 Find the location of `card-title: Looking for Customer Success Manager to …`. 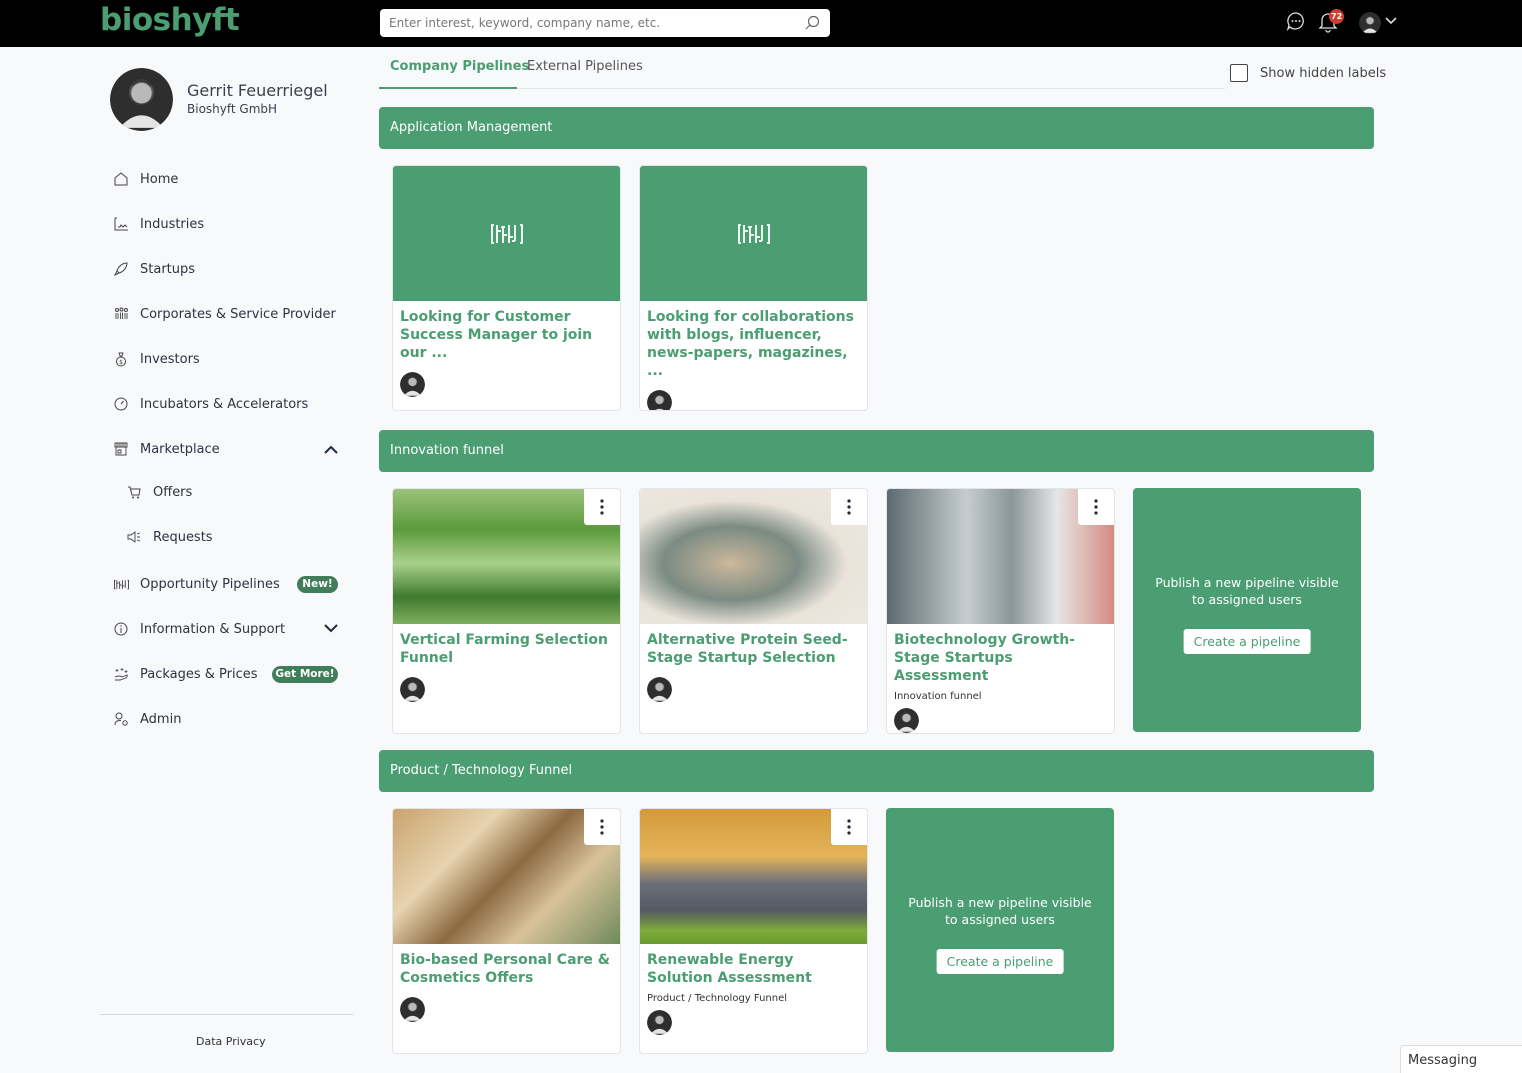

card-title: Looking for Customer Success Manager to … is located at coordinates (506, 331).